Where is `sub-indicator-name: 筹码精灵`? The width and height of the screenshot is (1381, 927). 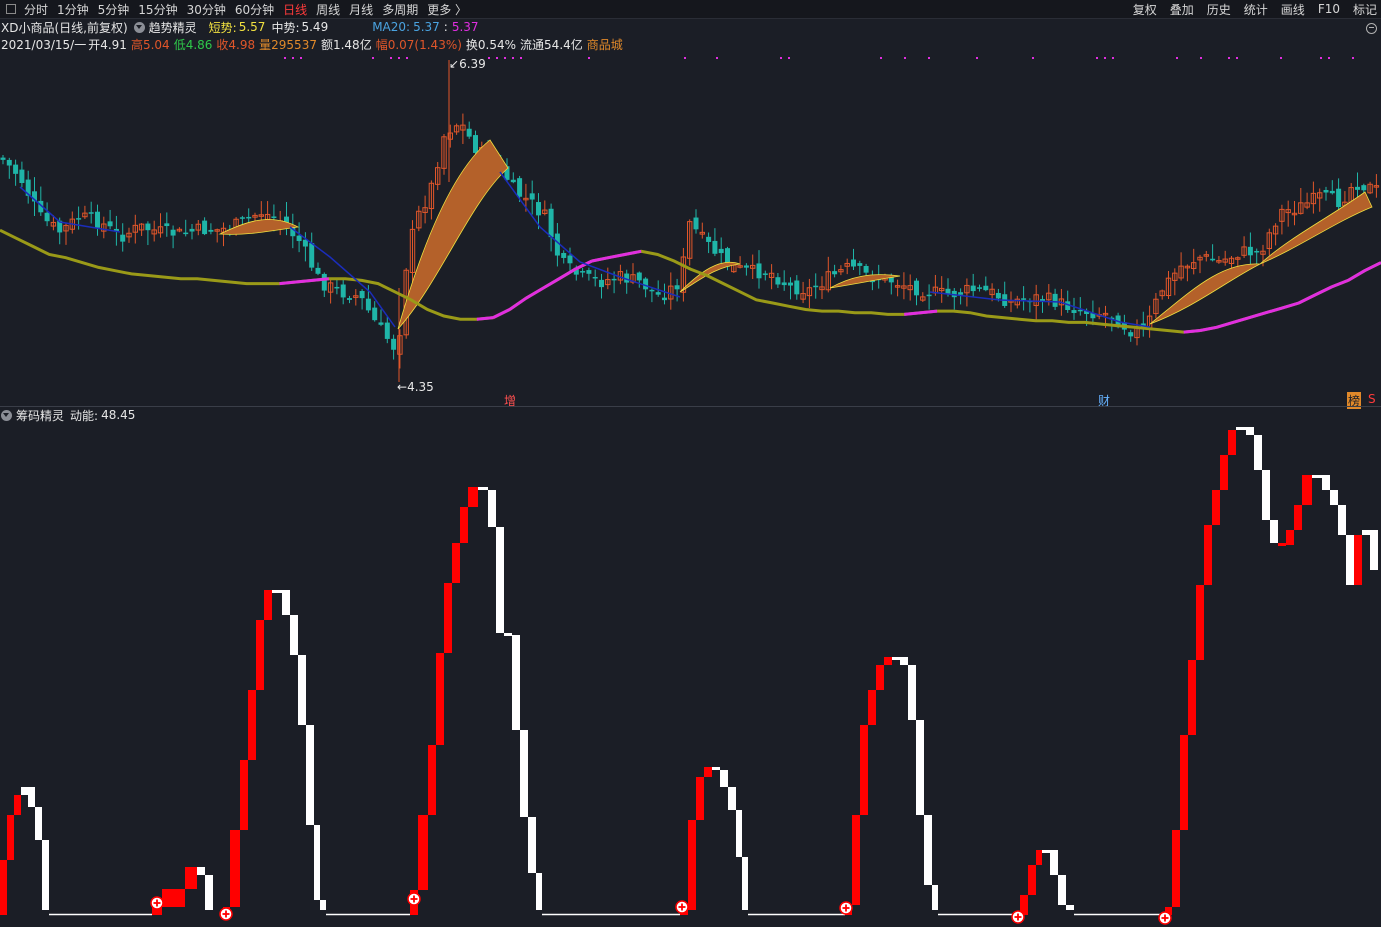
sub-indicator-name: 筹码精灵 is located at coordinates (40, 415).